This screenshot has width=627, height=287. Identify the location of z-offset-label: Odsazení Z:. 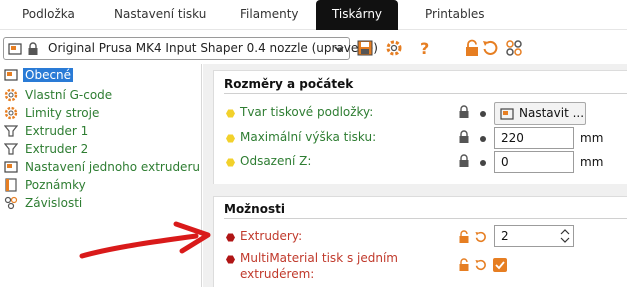
(276, 161).